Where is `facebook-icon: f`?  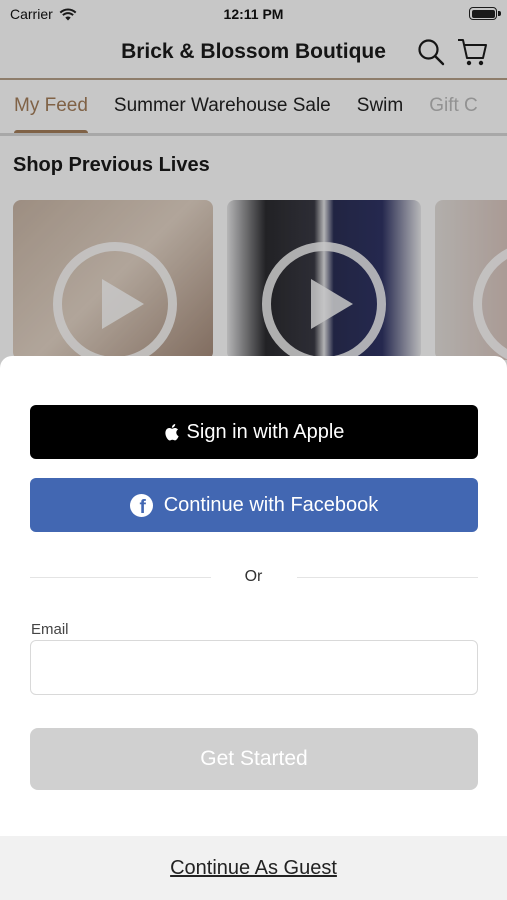
facebook-icon: f is located at coordinates (141, 505).